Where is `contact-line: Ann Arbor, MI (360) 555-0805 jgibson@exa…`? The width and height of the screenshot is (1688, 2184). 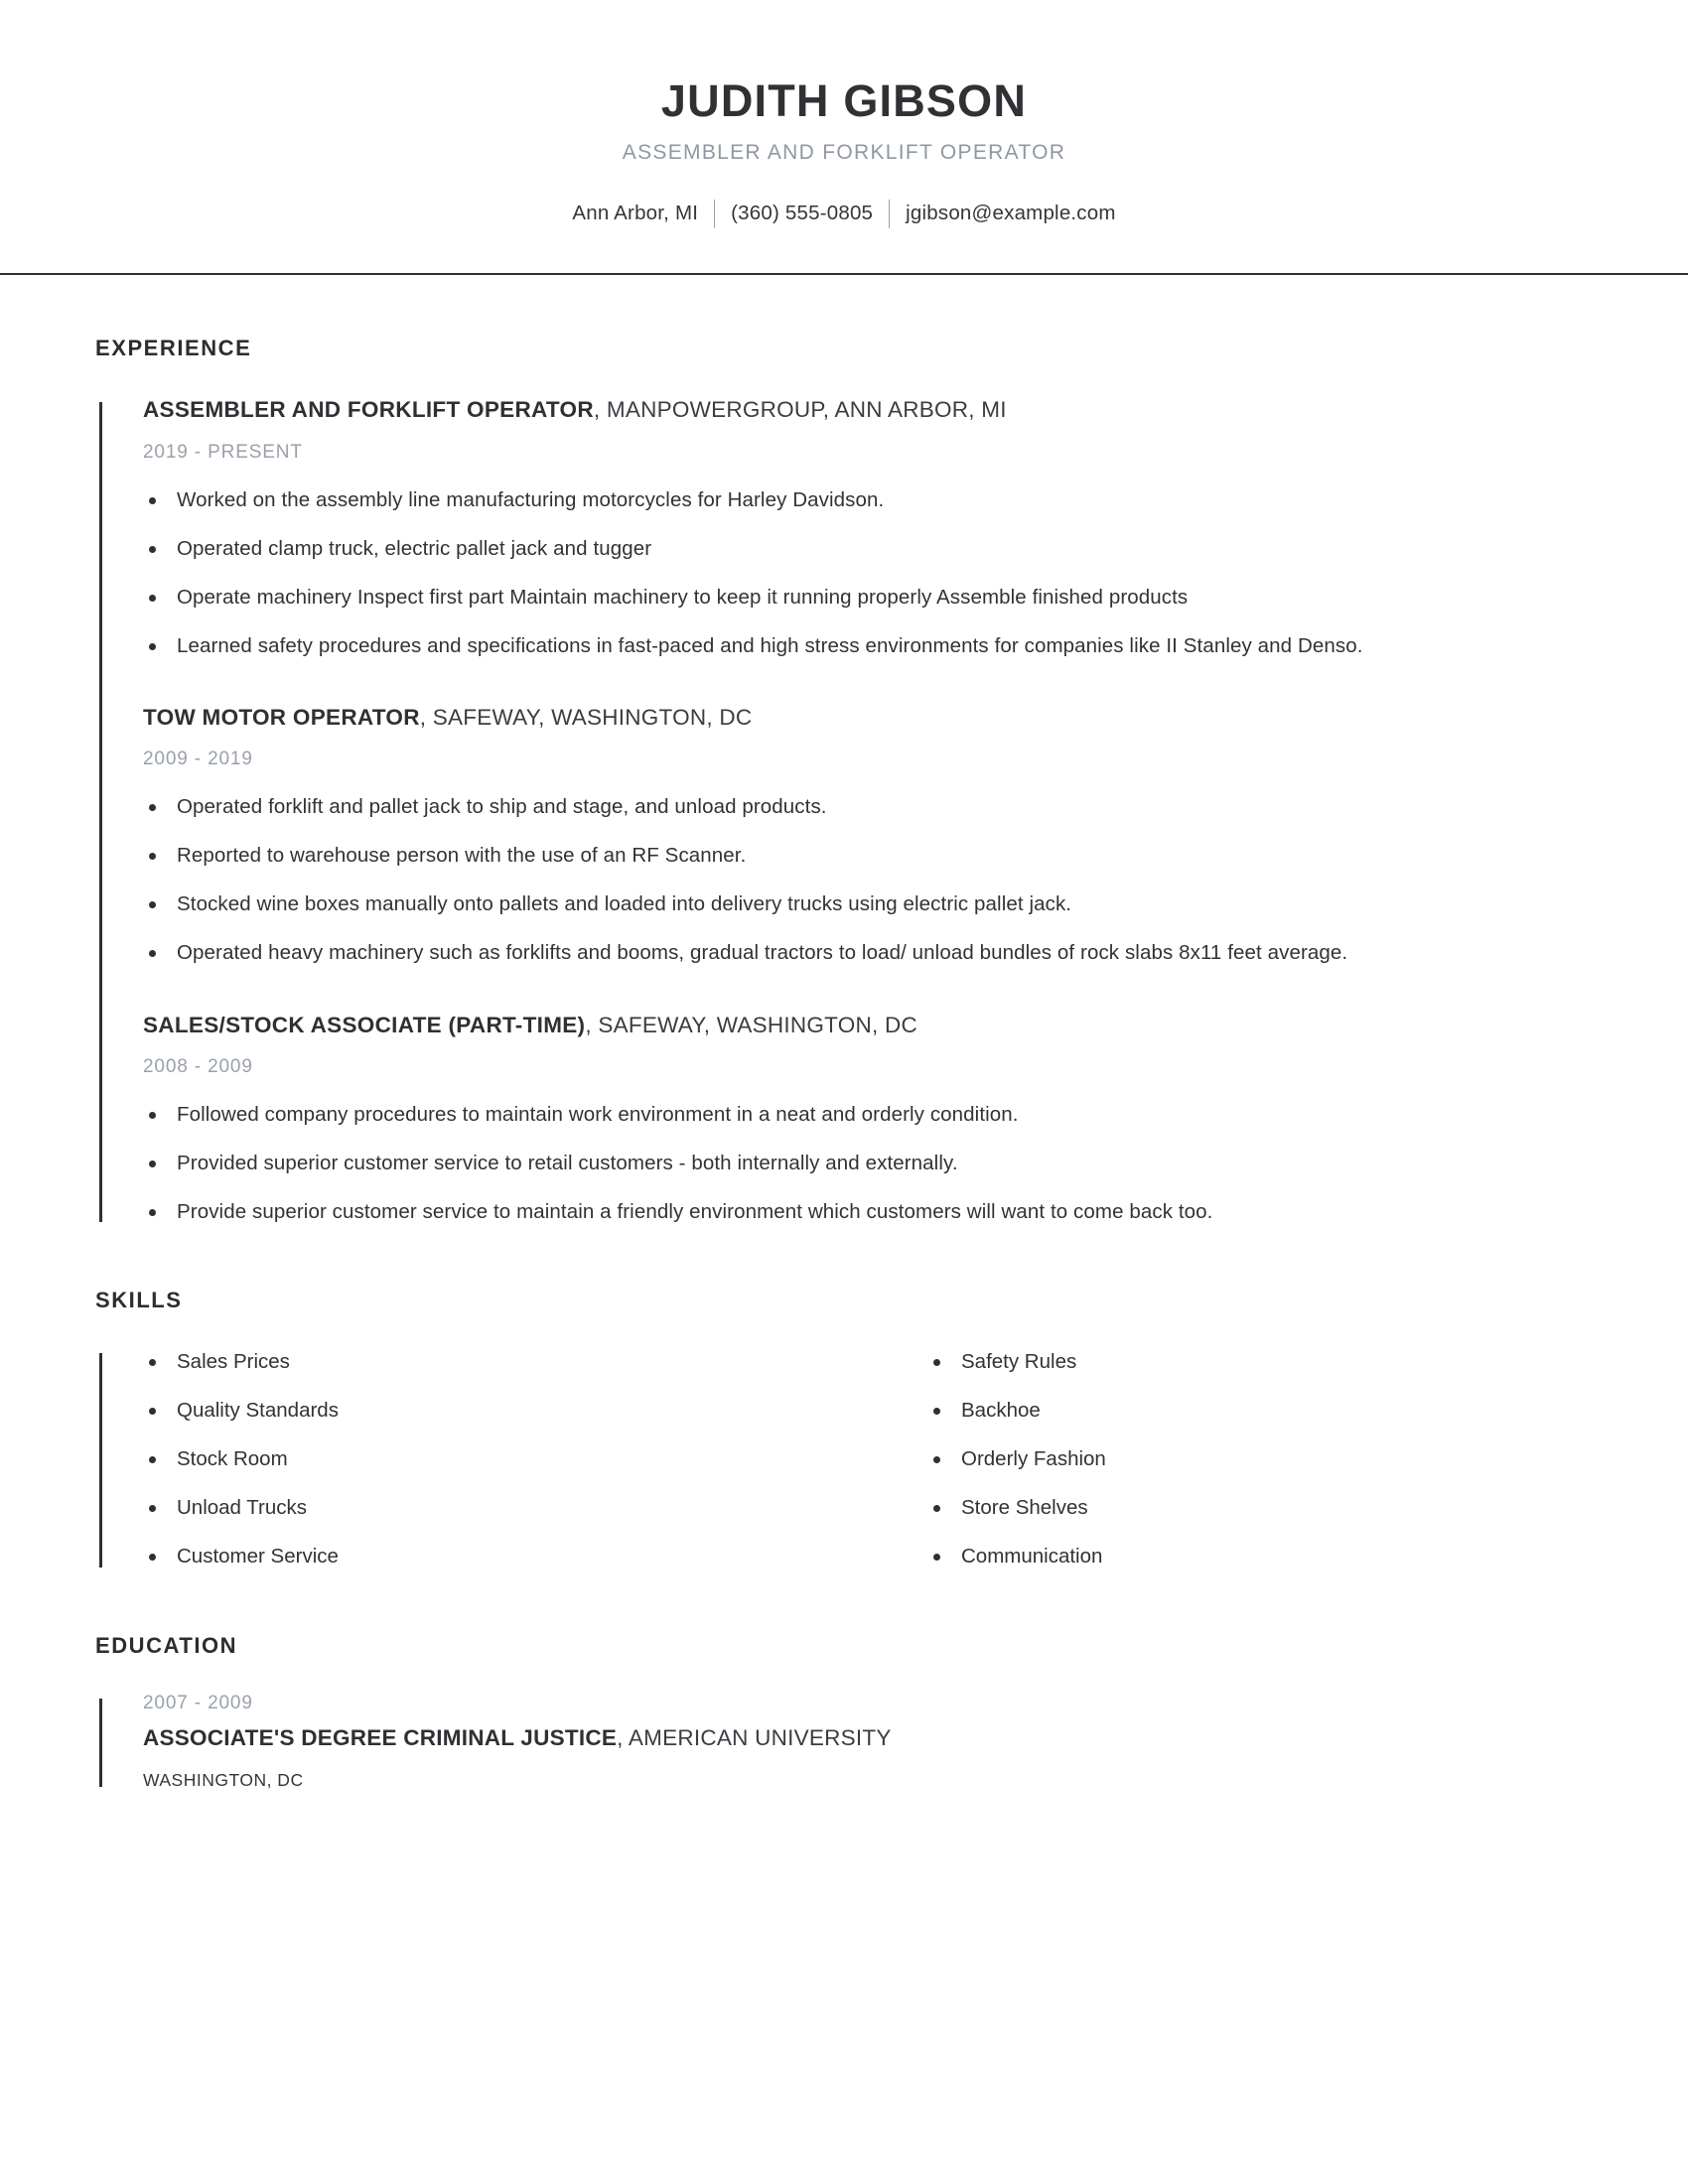 contact-line: Ann Arbor, MI (360) 555-0805 jgibson@exa… is located at coordinates (844, 214).